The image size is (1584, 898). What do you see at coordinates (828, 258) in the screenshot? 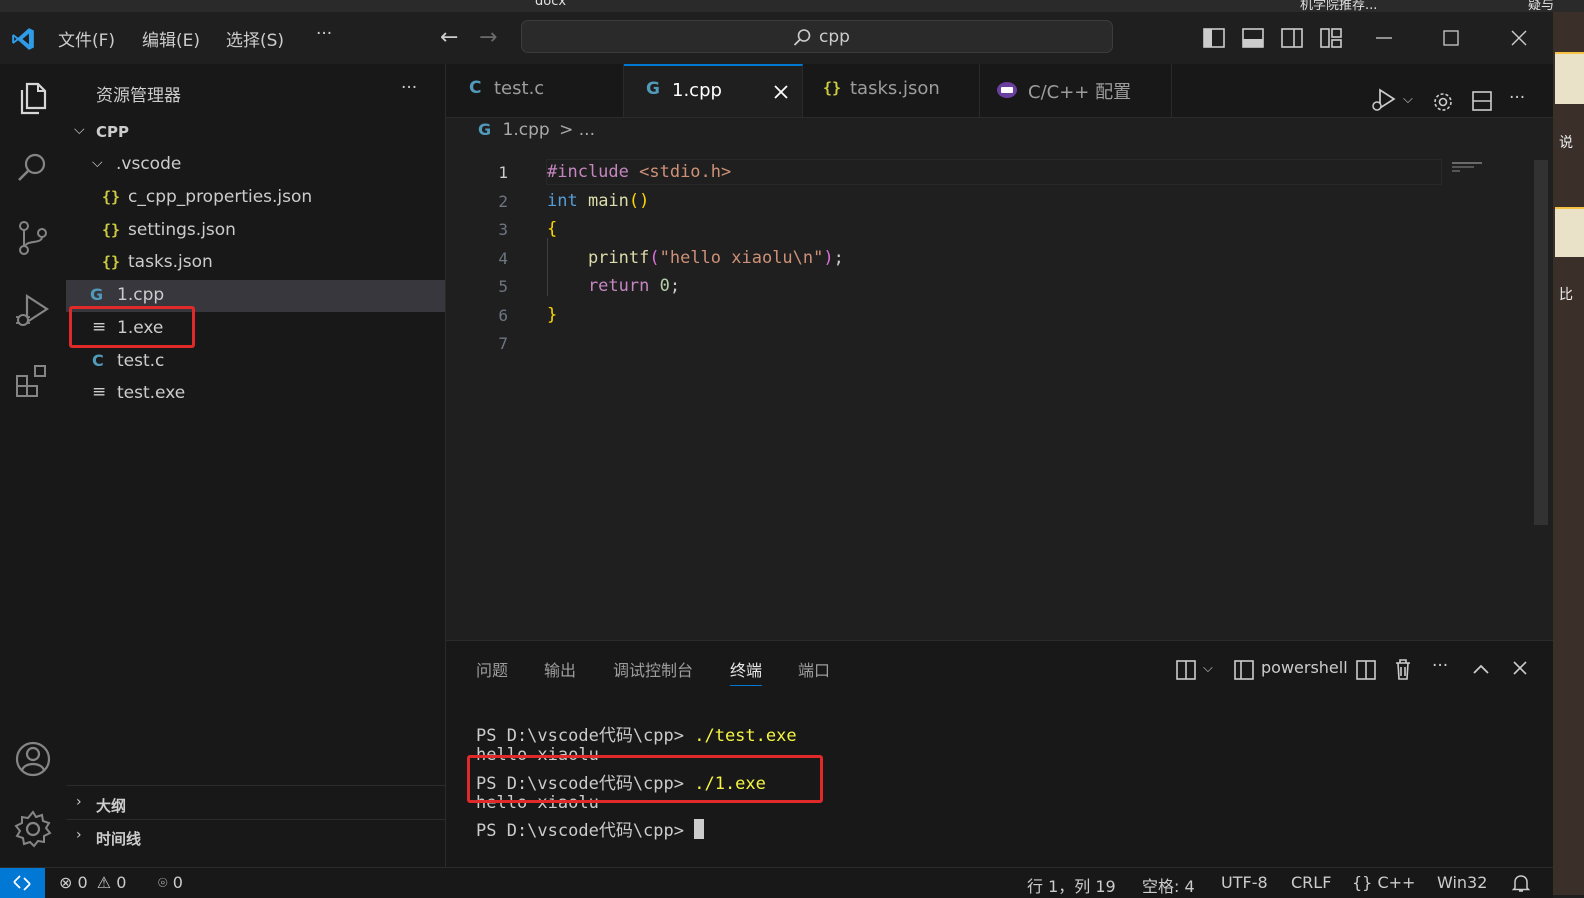
I see `code-token: )` at bounding box center [828, 258].